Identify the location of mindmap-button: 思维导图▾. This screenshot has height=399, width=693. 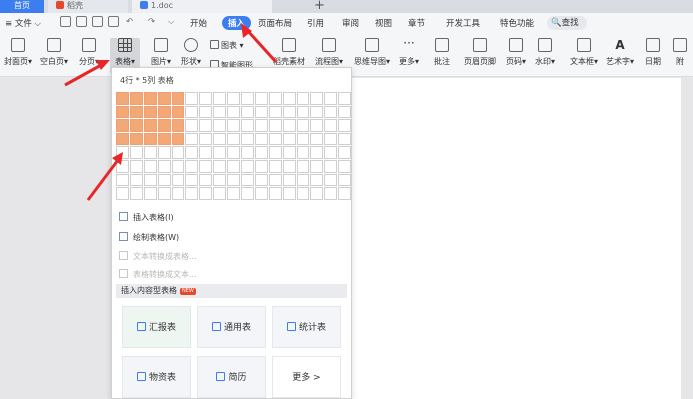
(372, 56).